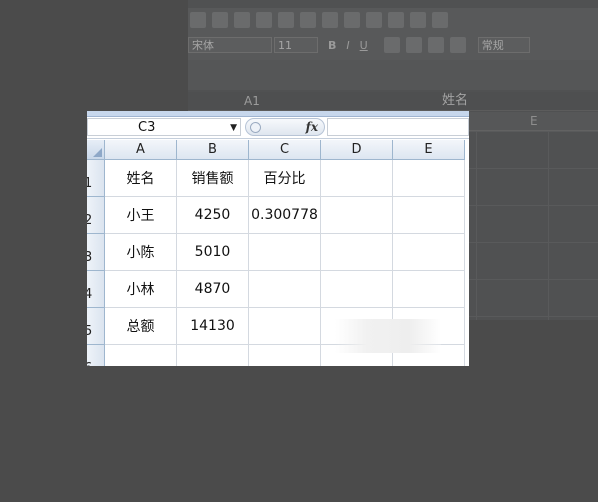  I want to click on cell-a1: 姓名, so click(141, 178).